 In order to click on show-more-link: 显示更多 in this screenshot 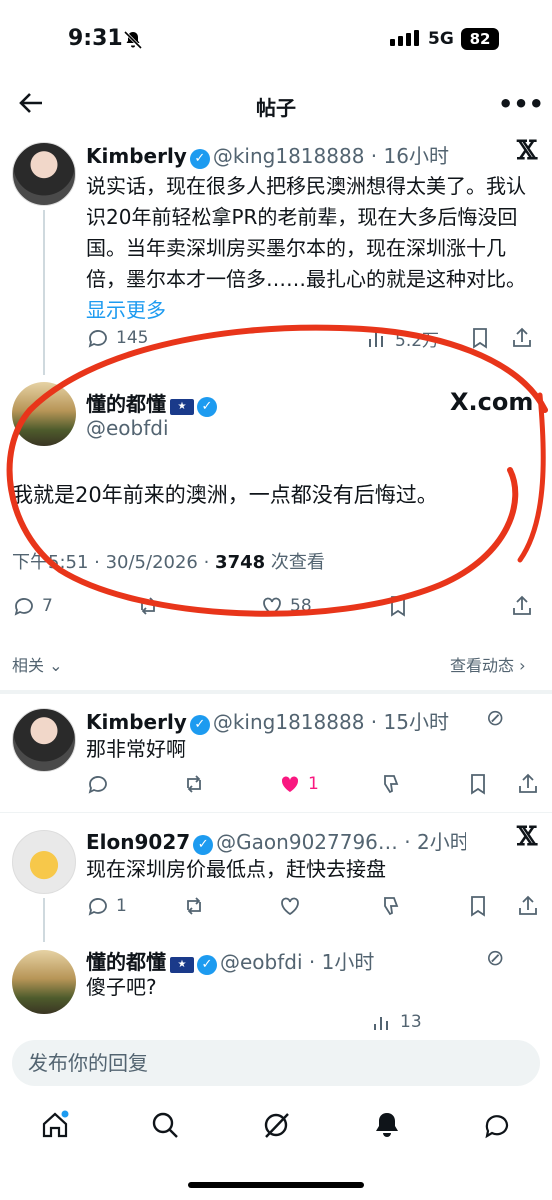, I will do `click(126, 310)`.